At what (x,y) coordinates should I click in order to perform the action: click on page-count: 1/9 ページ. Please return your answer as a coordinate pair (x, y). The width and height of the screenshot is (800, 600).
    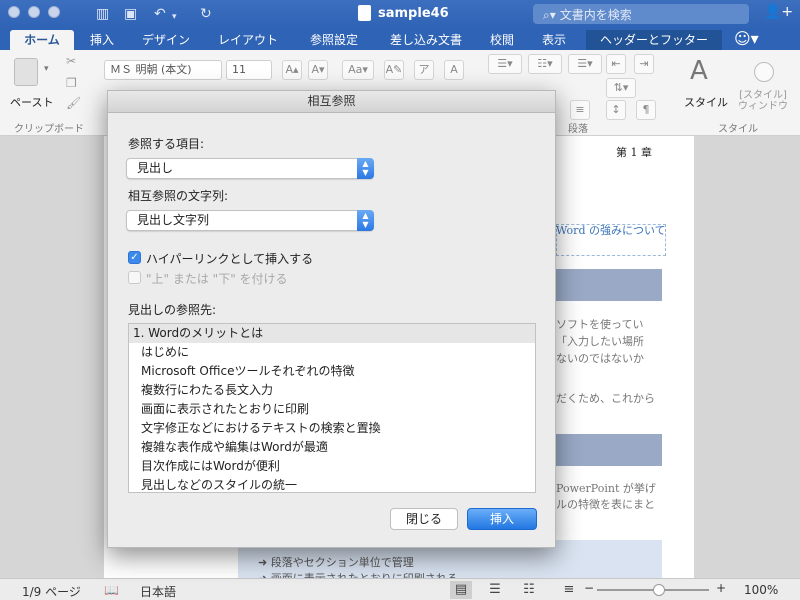
    Looking at the image, I should click on (51, 591).